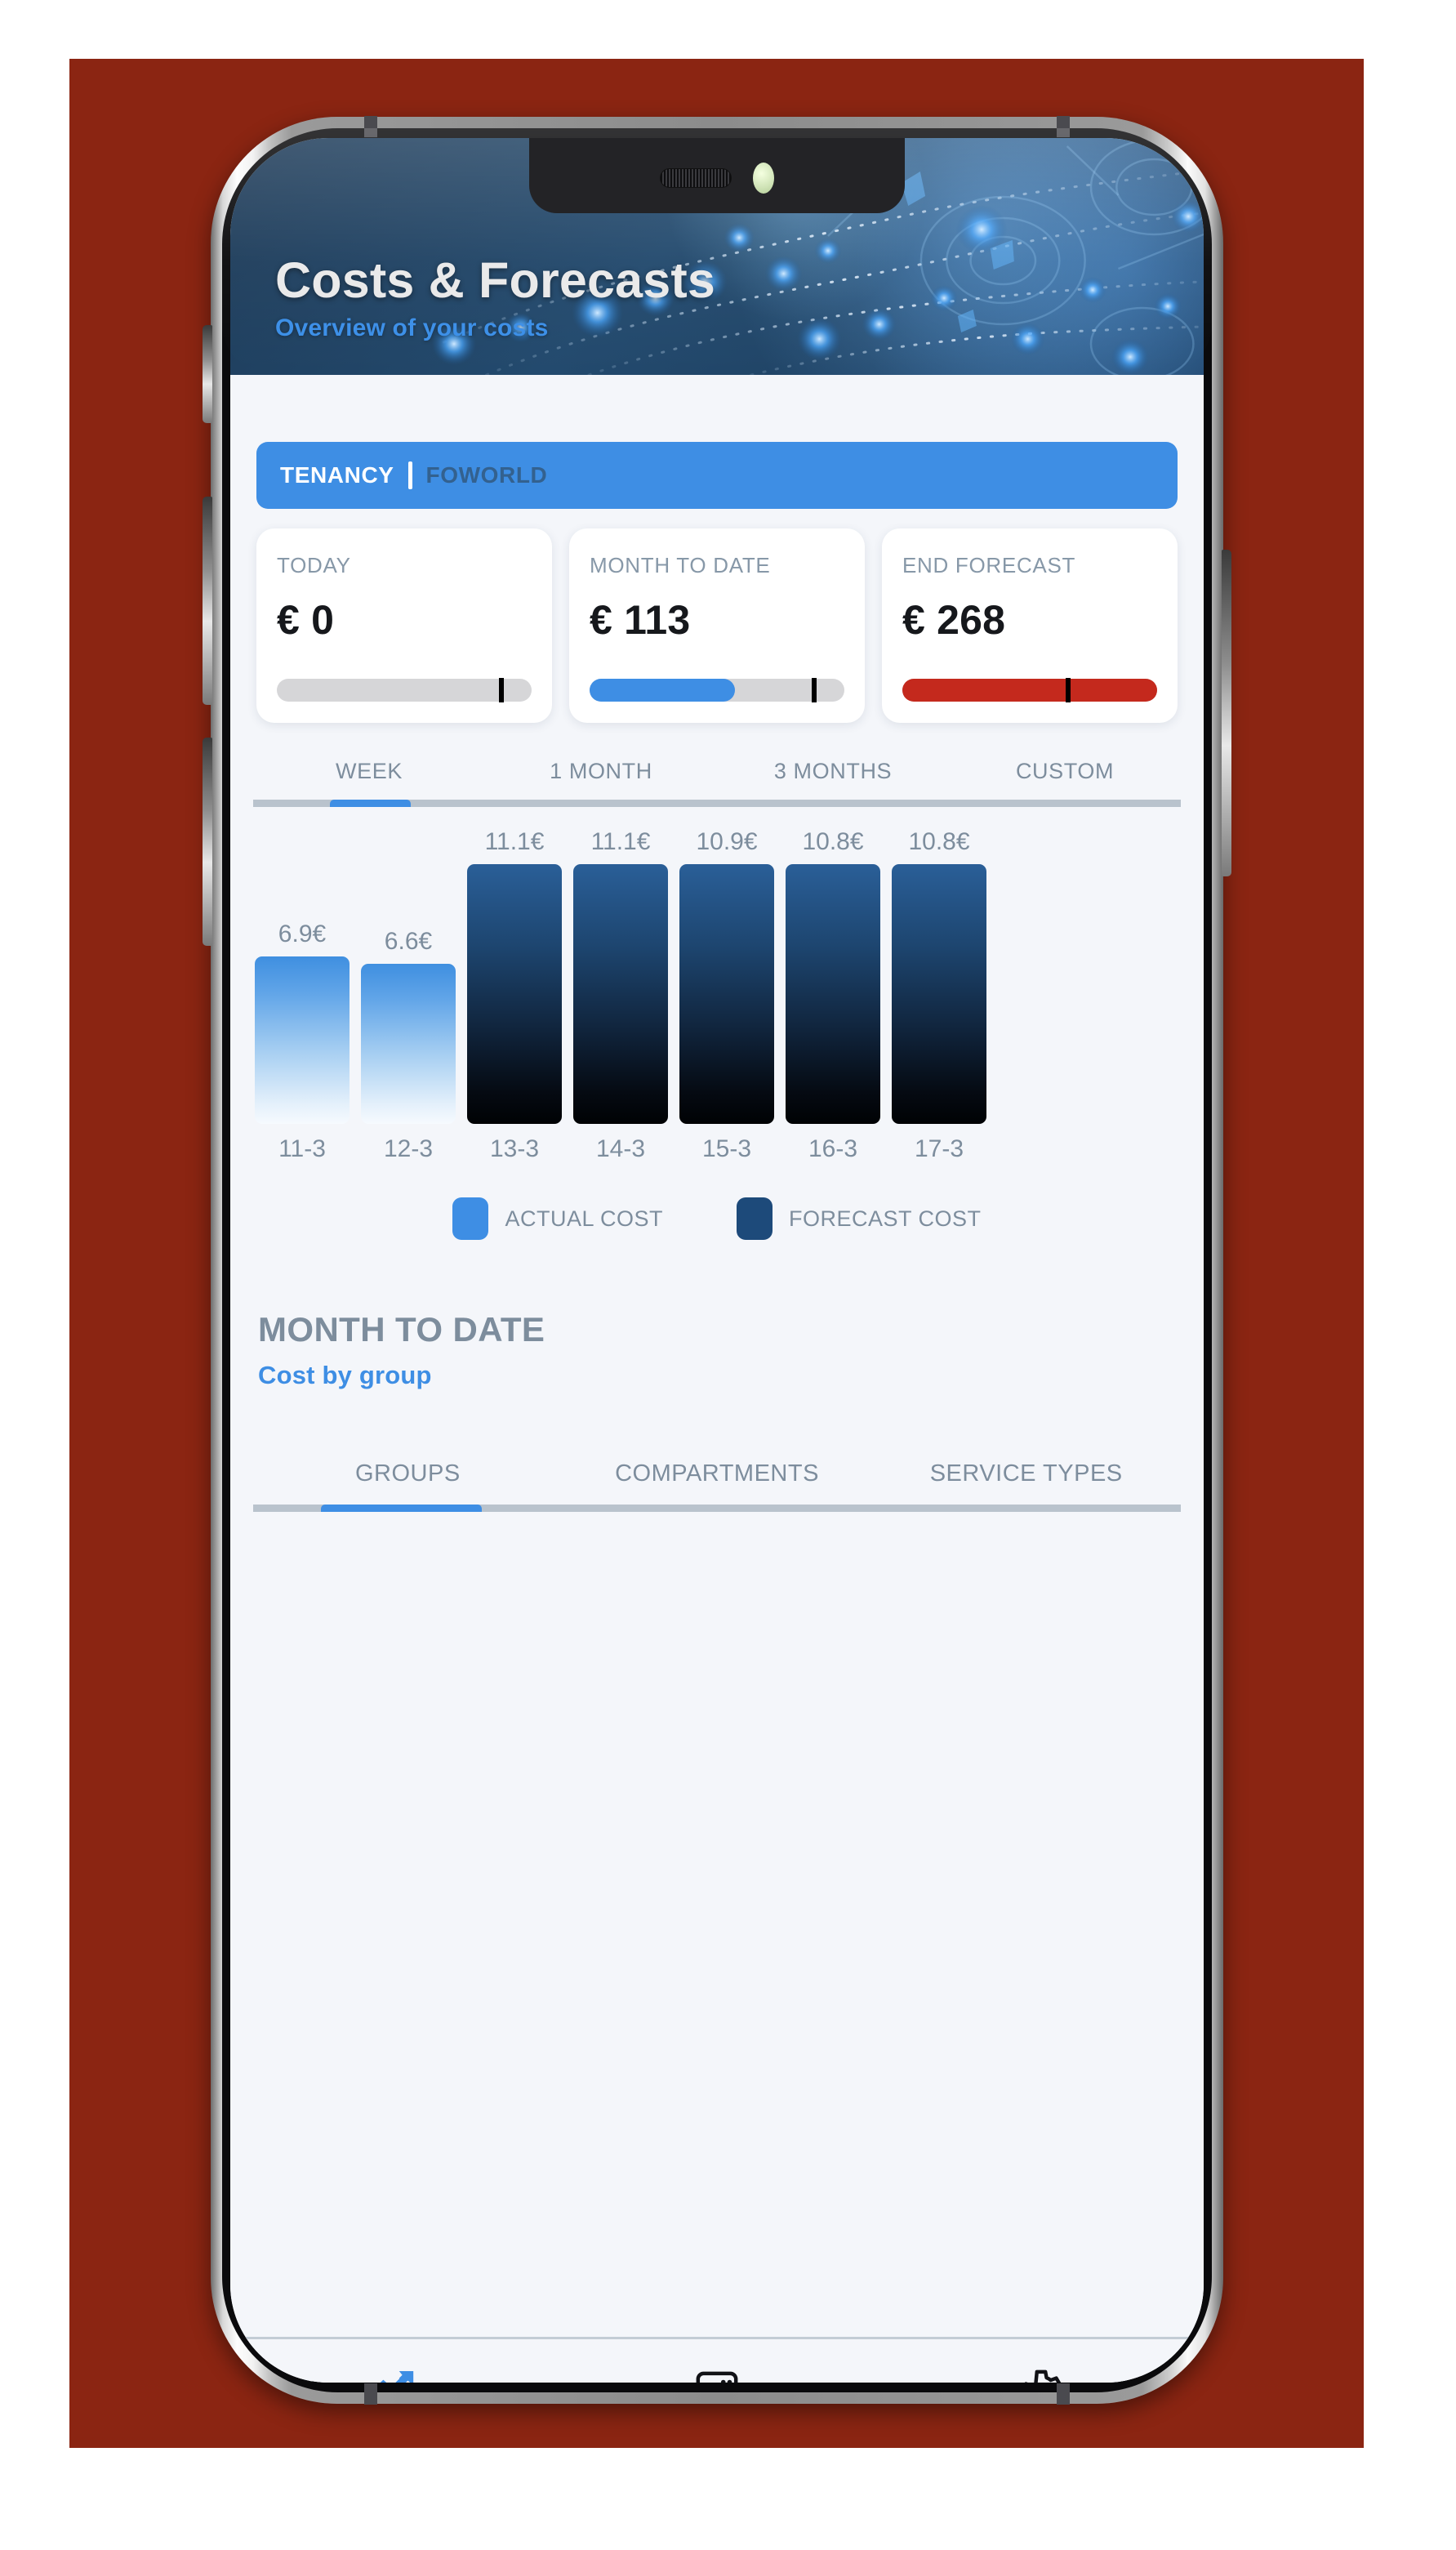 The width and height of the screenshot is (1456, 2550). I want to click on front-camera-icon, so click(764, 178).